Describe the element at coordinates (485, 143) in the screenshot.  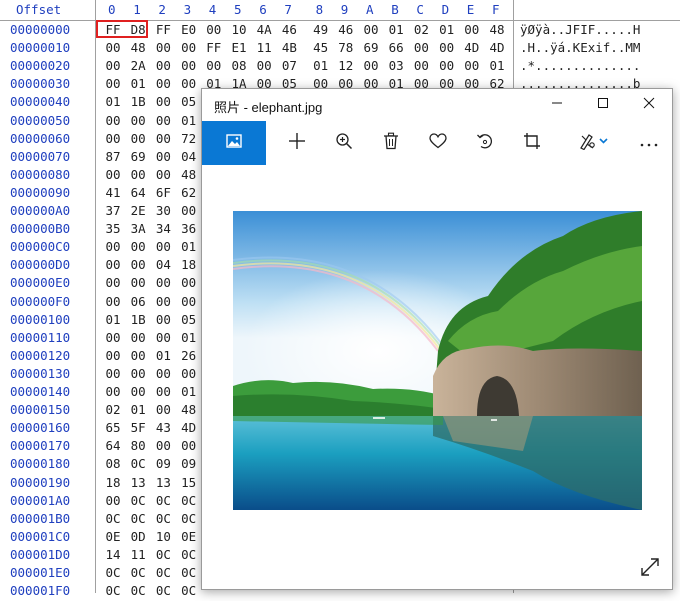
I see `rotate-button` at that location.